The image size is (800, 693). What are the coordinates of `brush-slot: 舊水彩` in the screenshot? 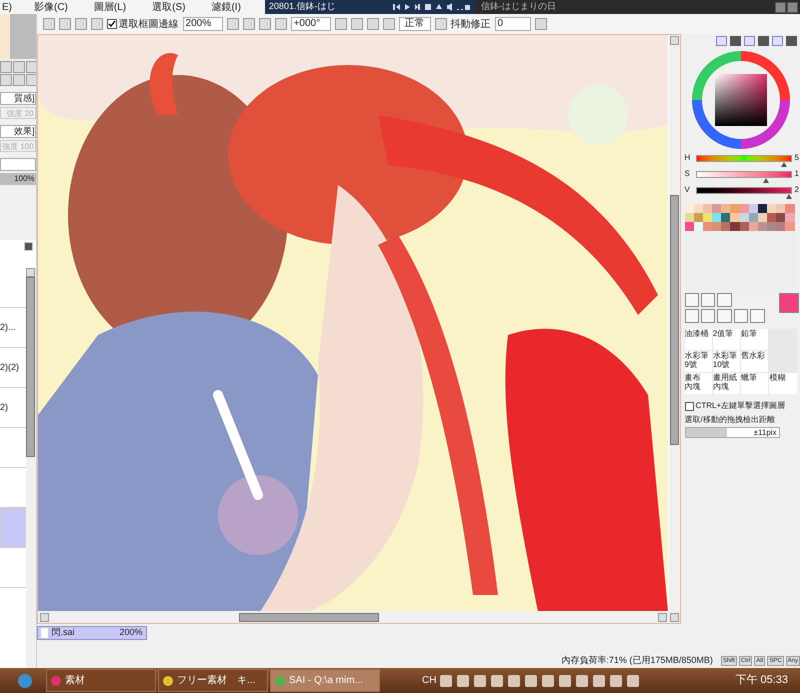 It's located at (754, 361).